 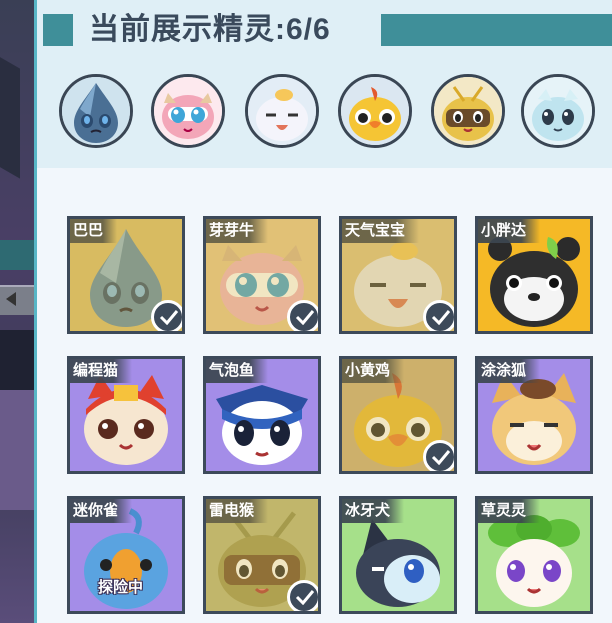 What do you see at coordinates (237, 231) in the screenshot?
I see `pet-name: 芽芽牛` at bounding box center [237, 231].